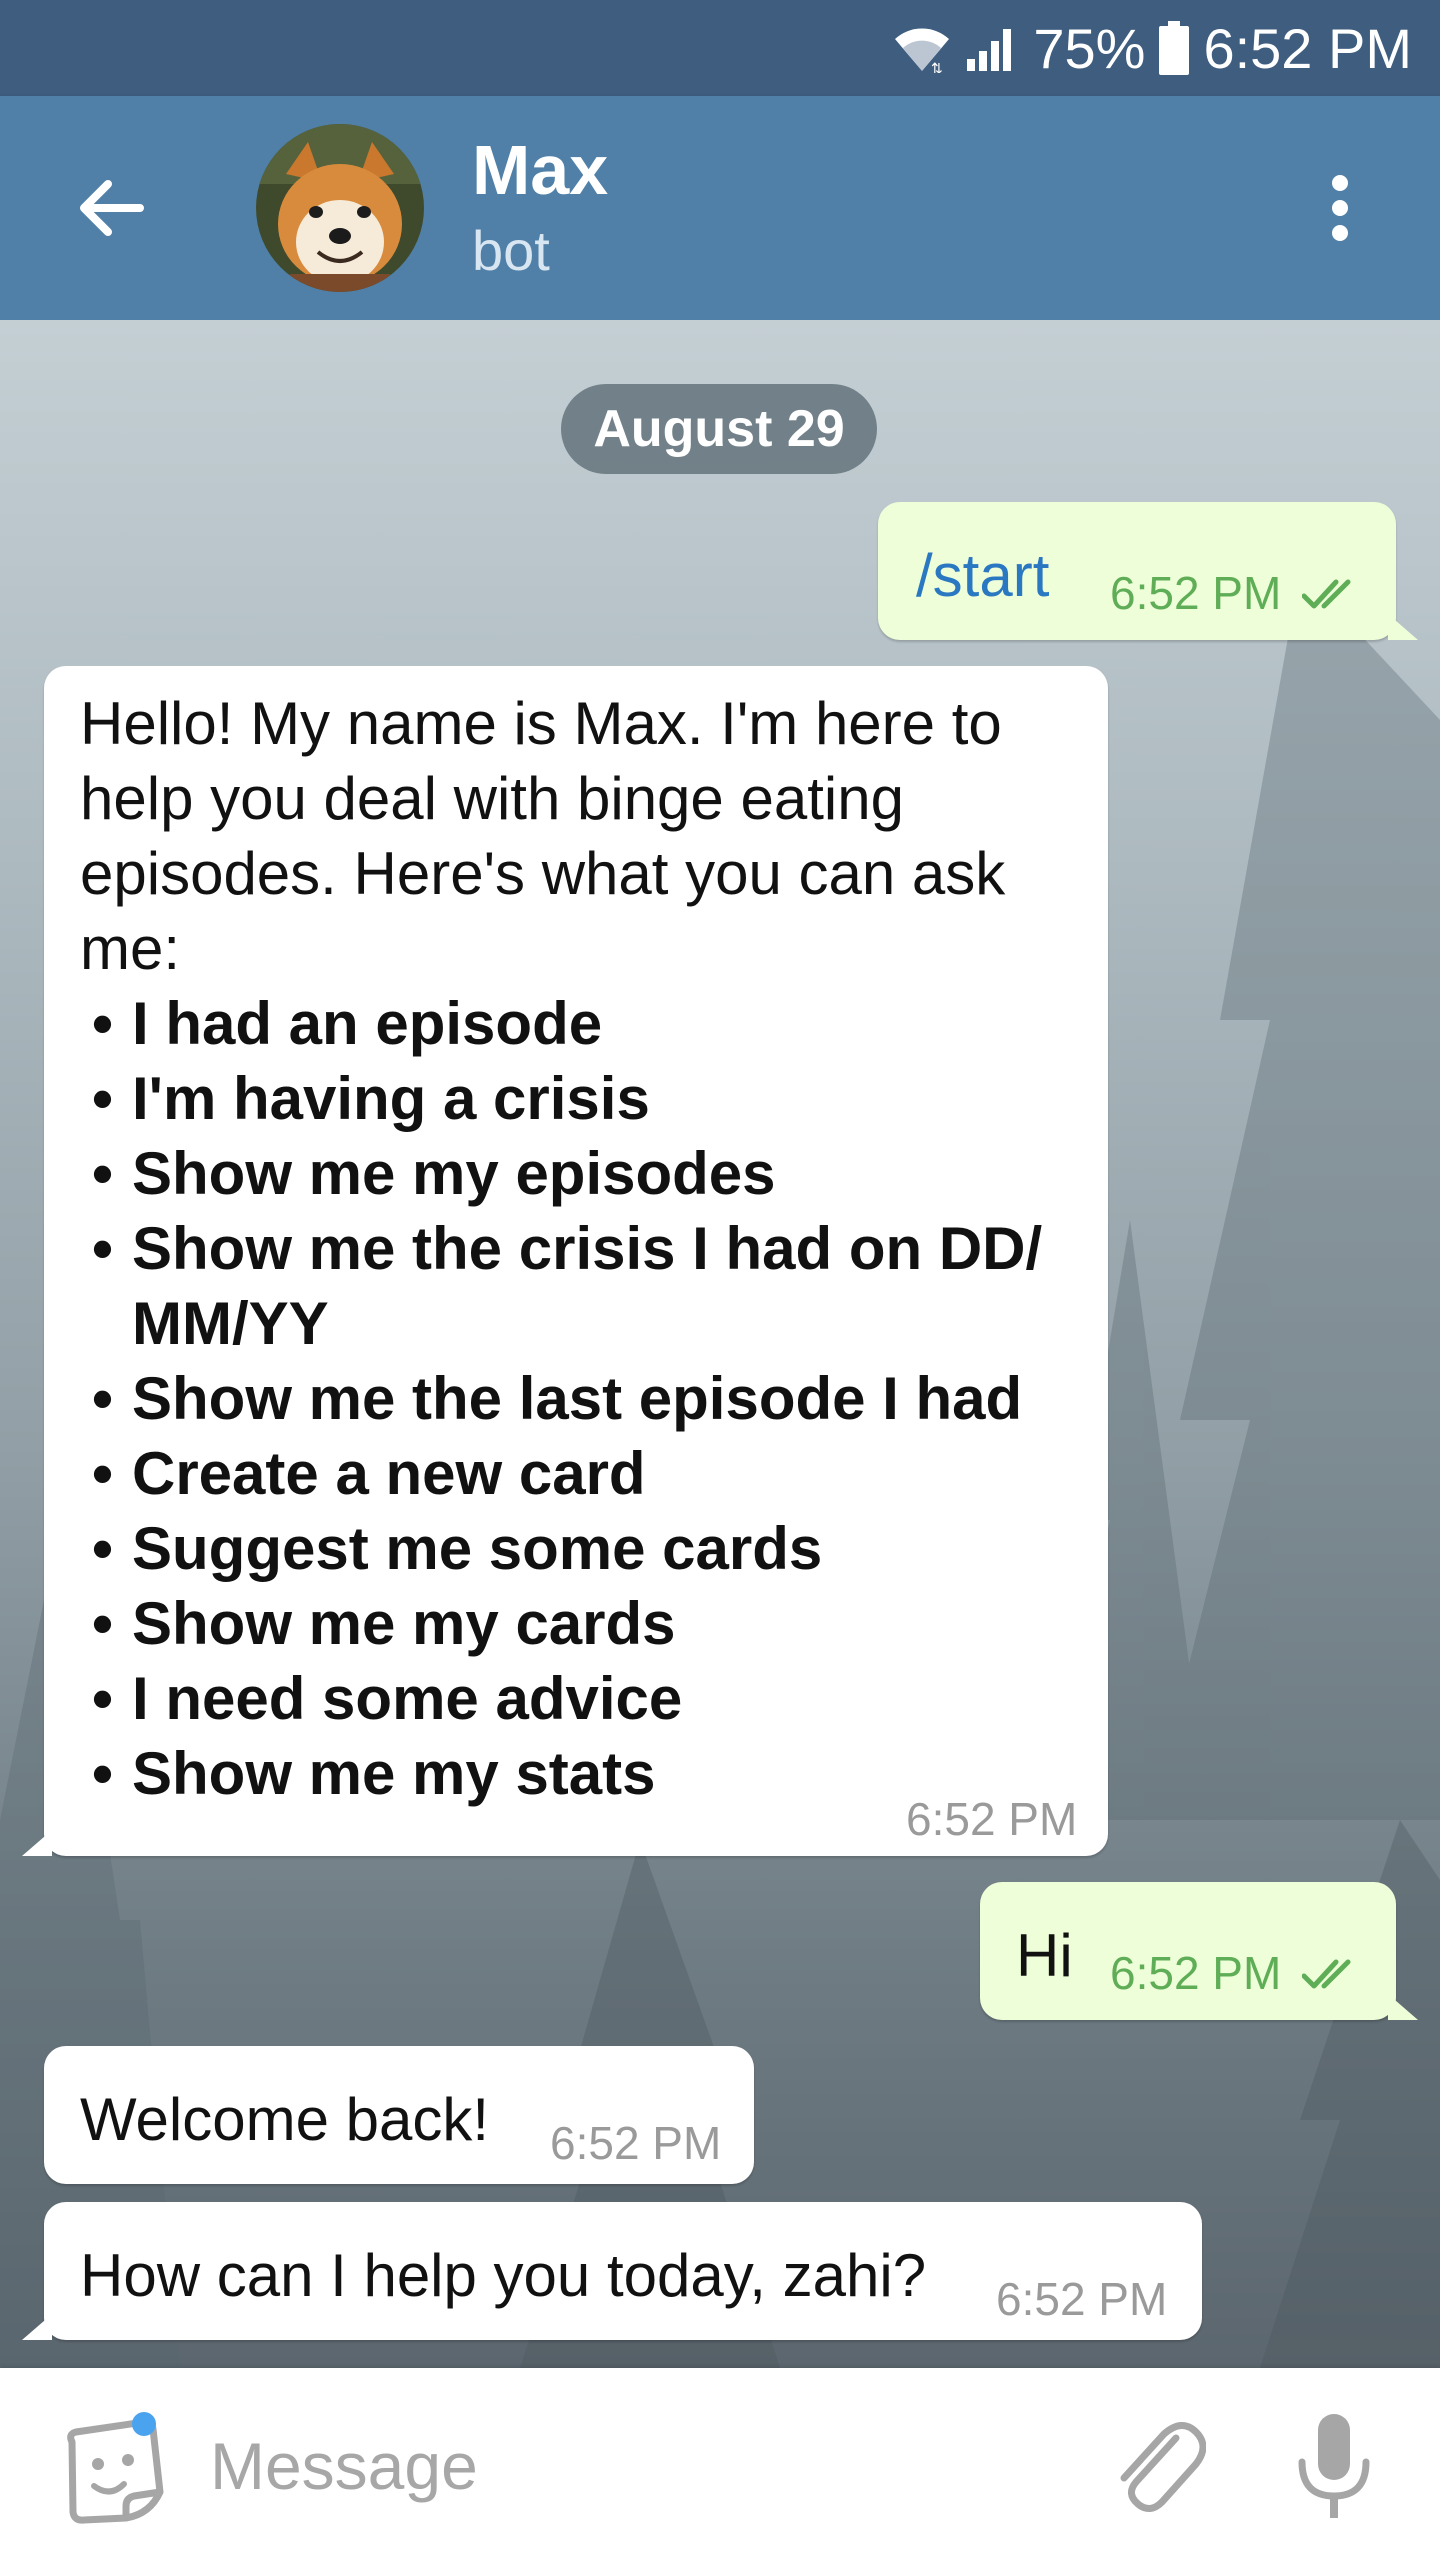 The width and height of the screenshot is (1440, 2560). Describe the element at coordinates (992, 48) in the screenshot. I see `signal-icon` at that location.